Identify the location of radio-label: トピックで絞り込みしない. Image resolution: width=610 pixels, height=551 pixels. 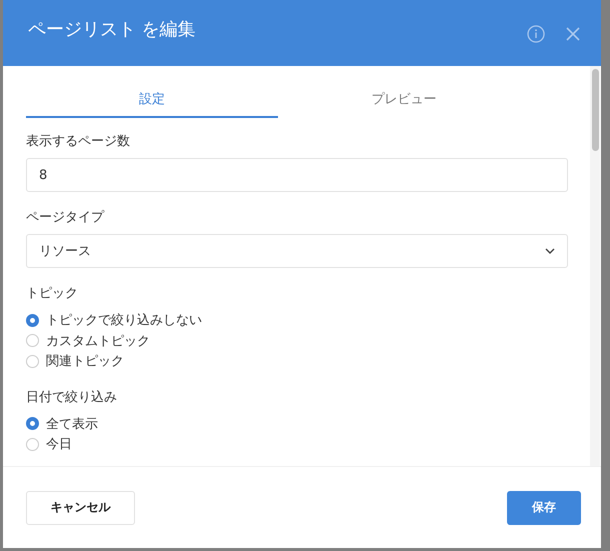
(124, 321).